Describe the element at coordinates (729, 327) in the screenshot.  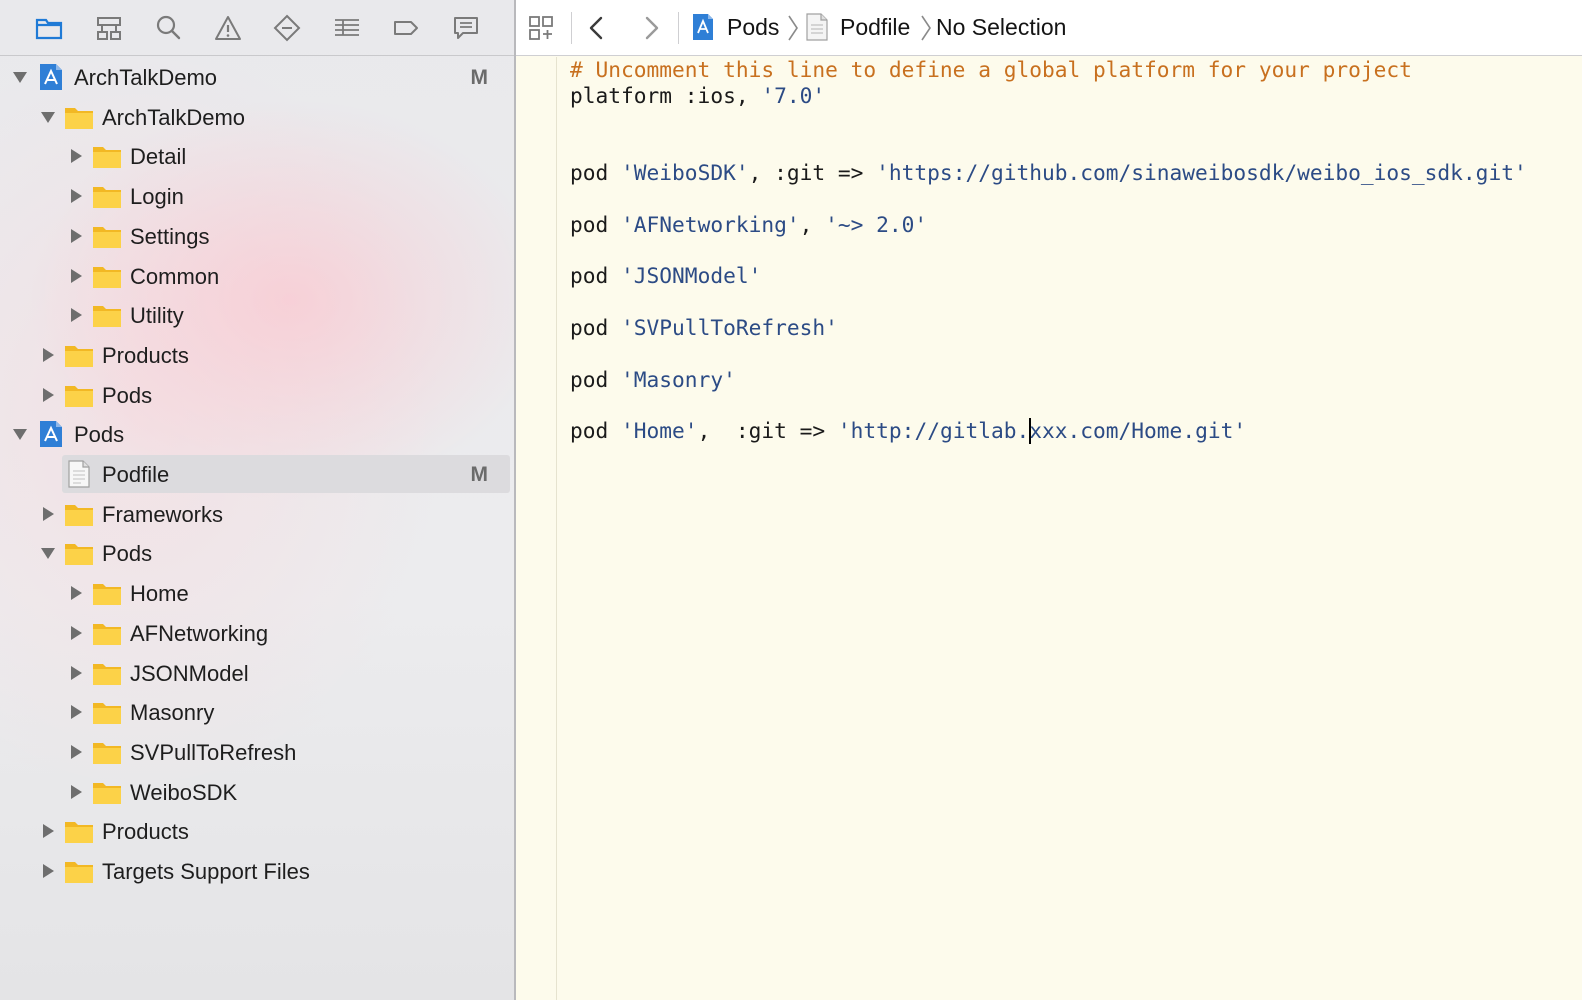
I see `code-string: 'SVPullToRefresh'` at that location.